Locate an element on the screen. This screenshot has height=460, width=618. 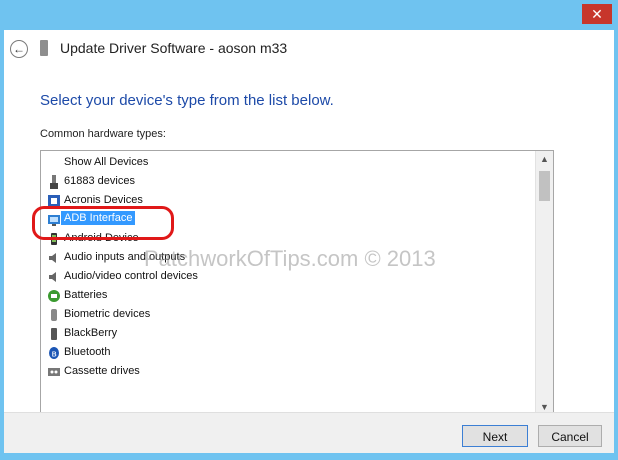
red-highlight-annotation is located at coordinates (103, 223).